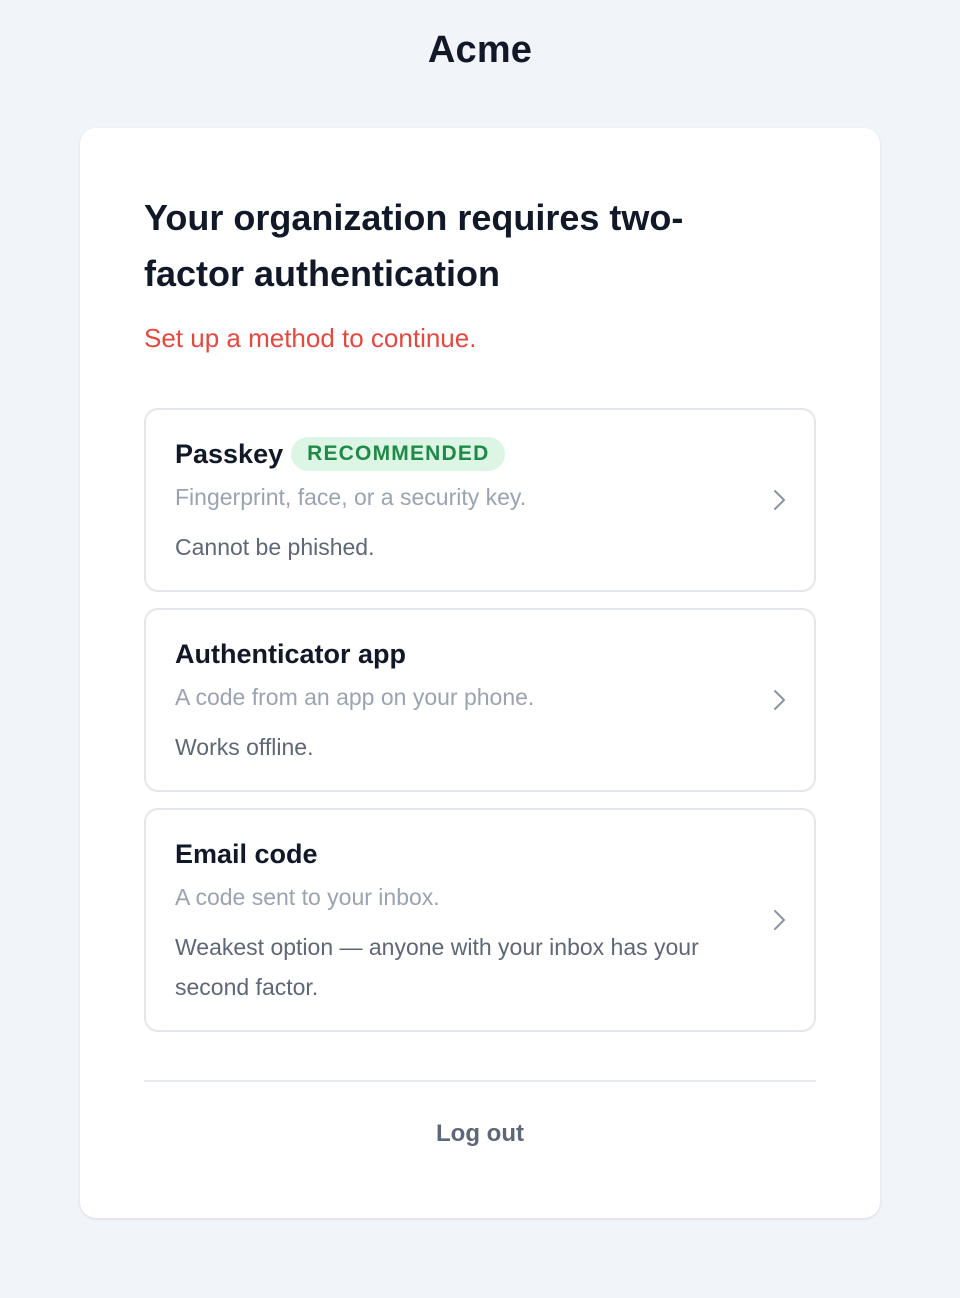 This screenshot has width=960, height=1298. Describe the element at coordinates (351, 497) in the screenshot. I see `method-description: Fingerprint, face, or a security key.` at that location.